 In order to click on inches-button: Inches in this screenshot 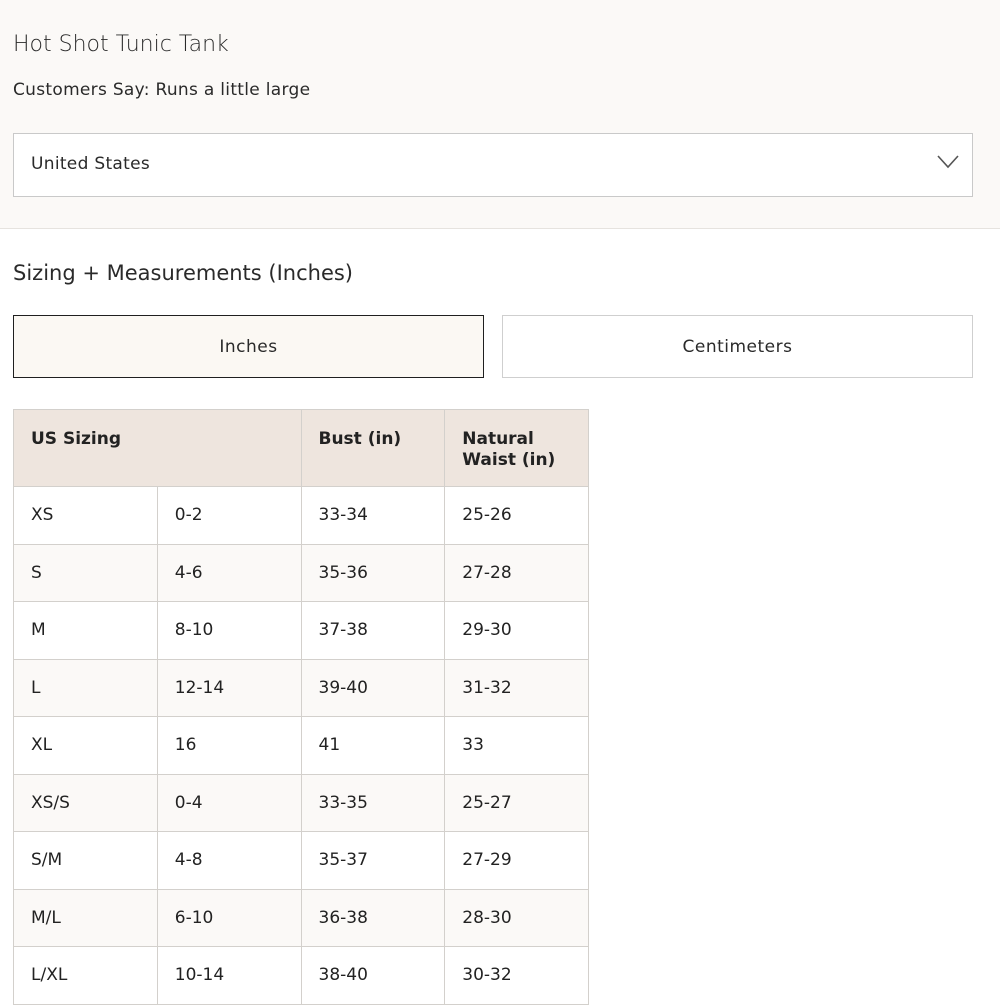, I will do `click(248, 346)`.